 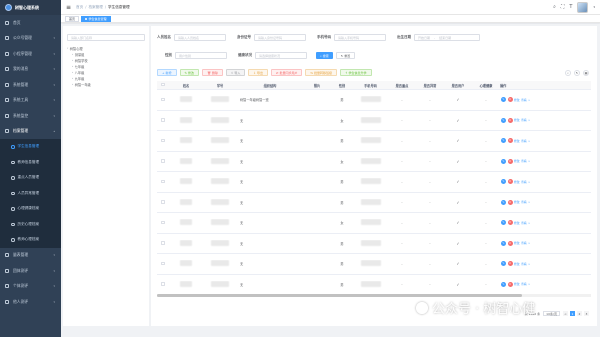 What do you see at coordinates (568, 73) in the screenshot?
I see `toggle-search-icon: ⌕` at bounding box center [568, 73].